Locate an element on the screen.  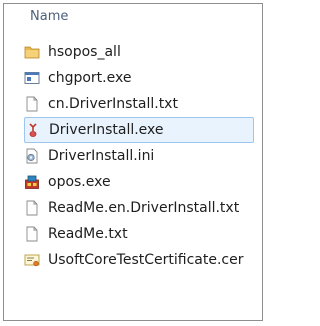
exe-window-icon is located at coordinates (32, 78).